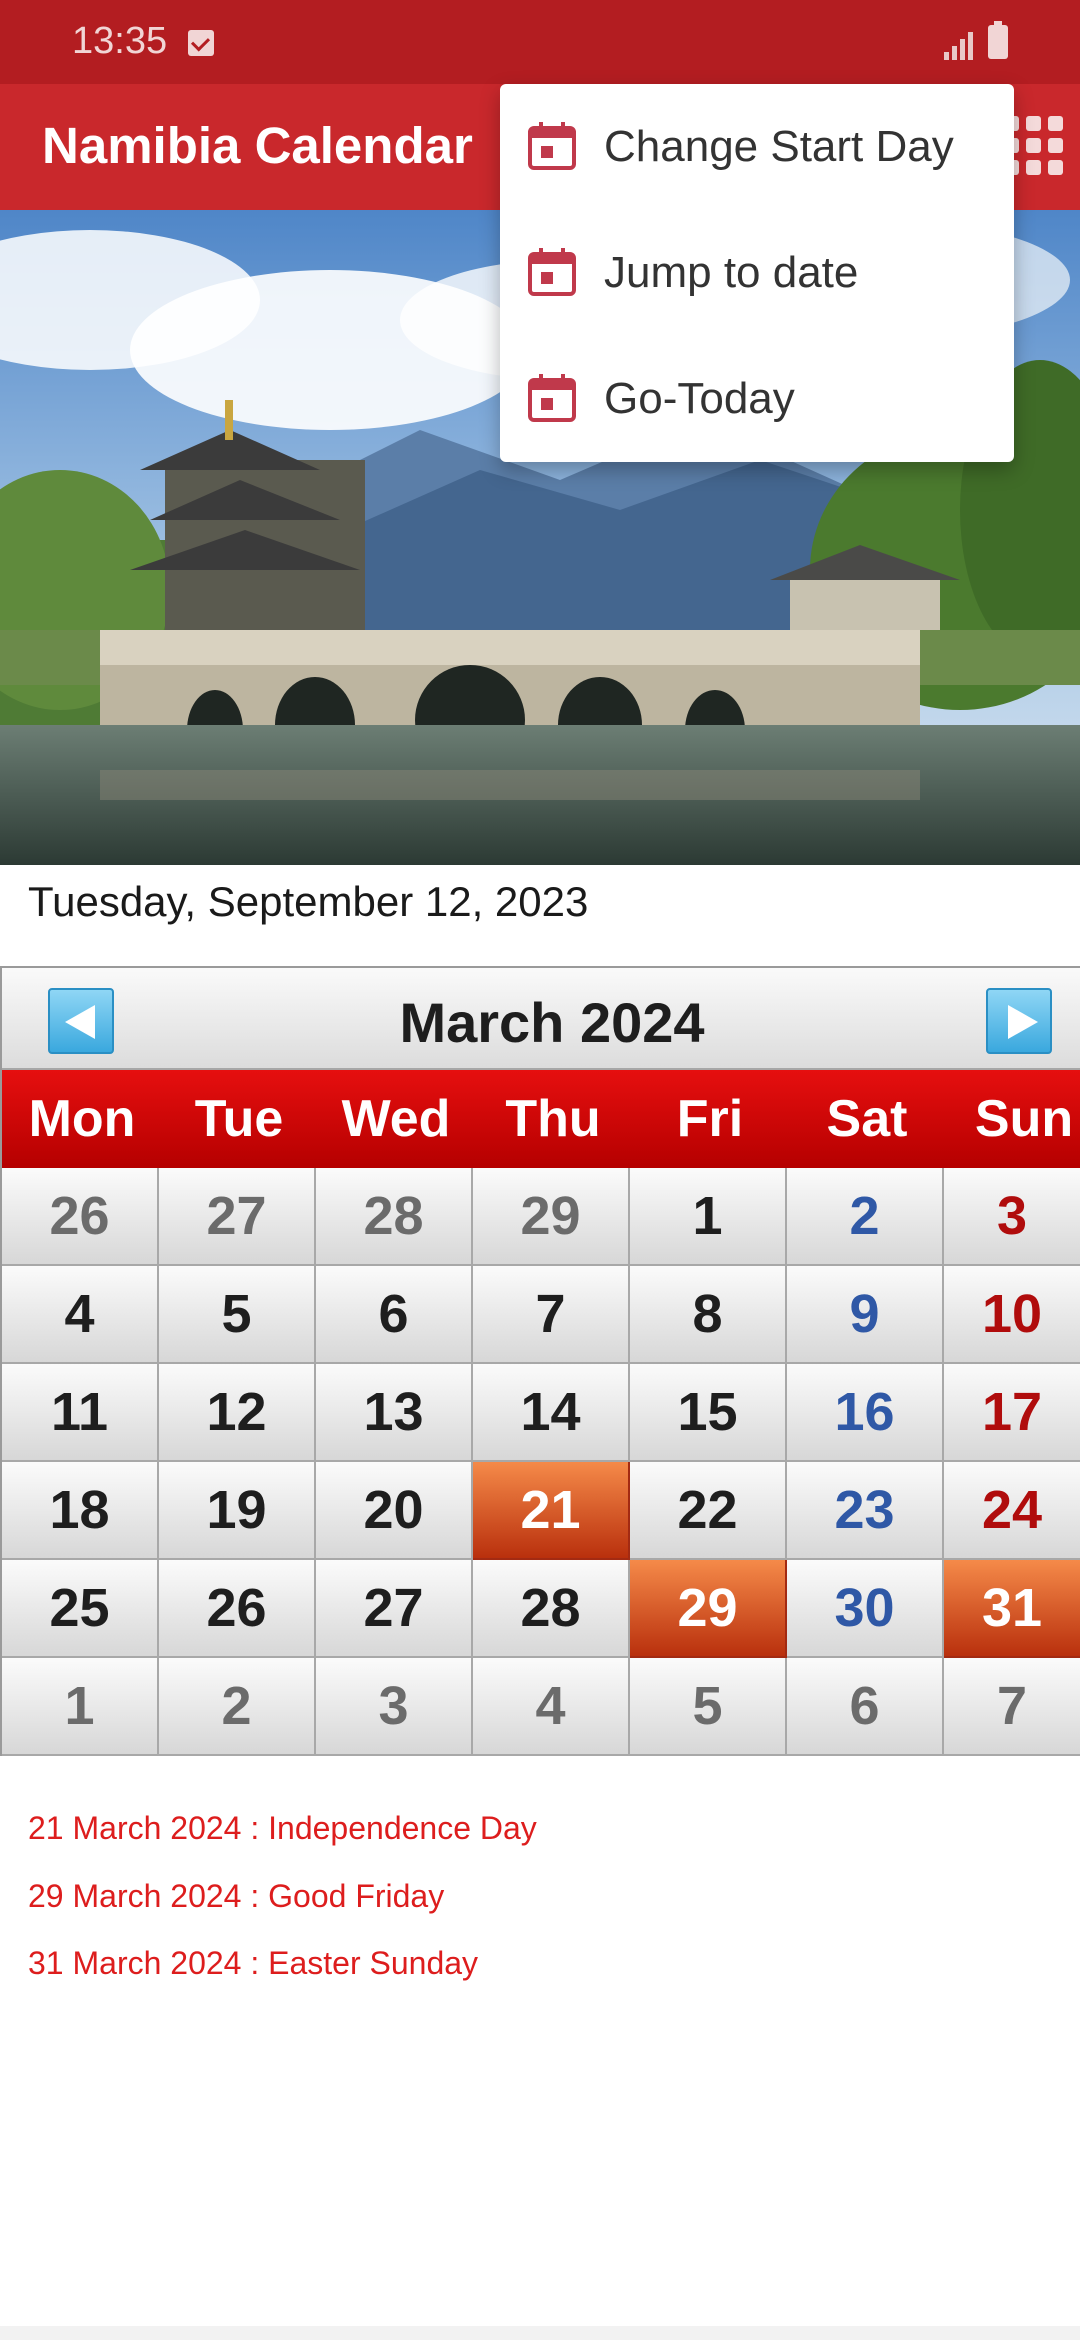 The width and height of the screenshot is (1080, 2340). Describe the element at coordinates (708, 1315) in the screenshot. I see `day-cell: 8` at that location.